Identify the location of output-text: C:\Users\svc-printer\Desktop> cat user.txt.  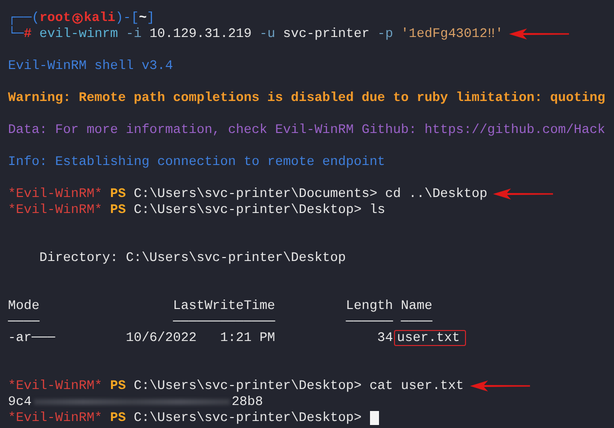
(298, 386).